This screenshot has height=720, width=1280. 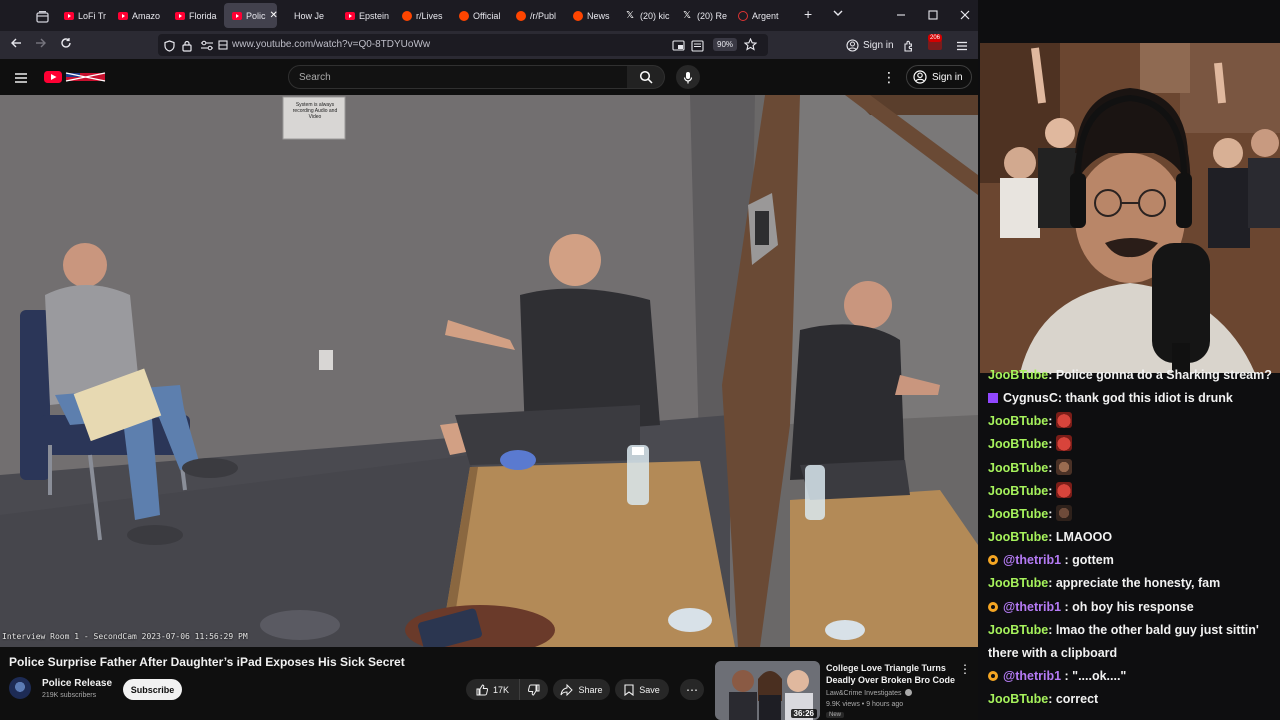 I want to click on browser-tab: r/Lives, so click(x=422, y=15).